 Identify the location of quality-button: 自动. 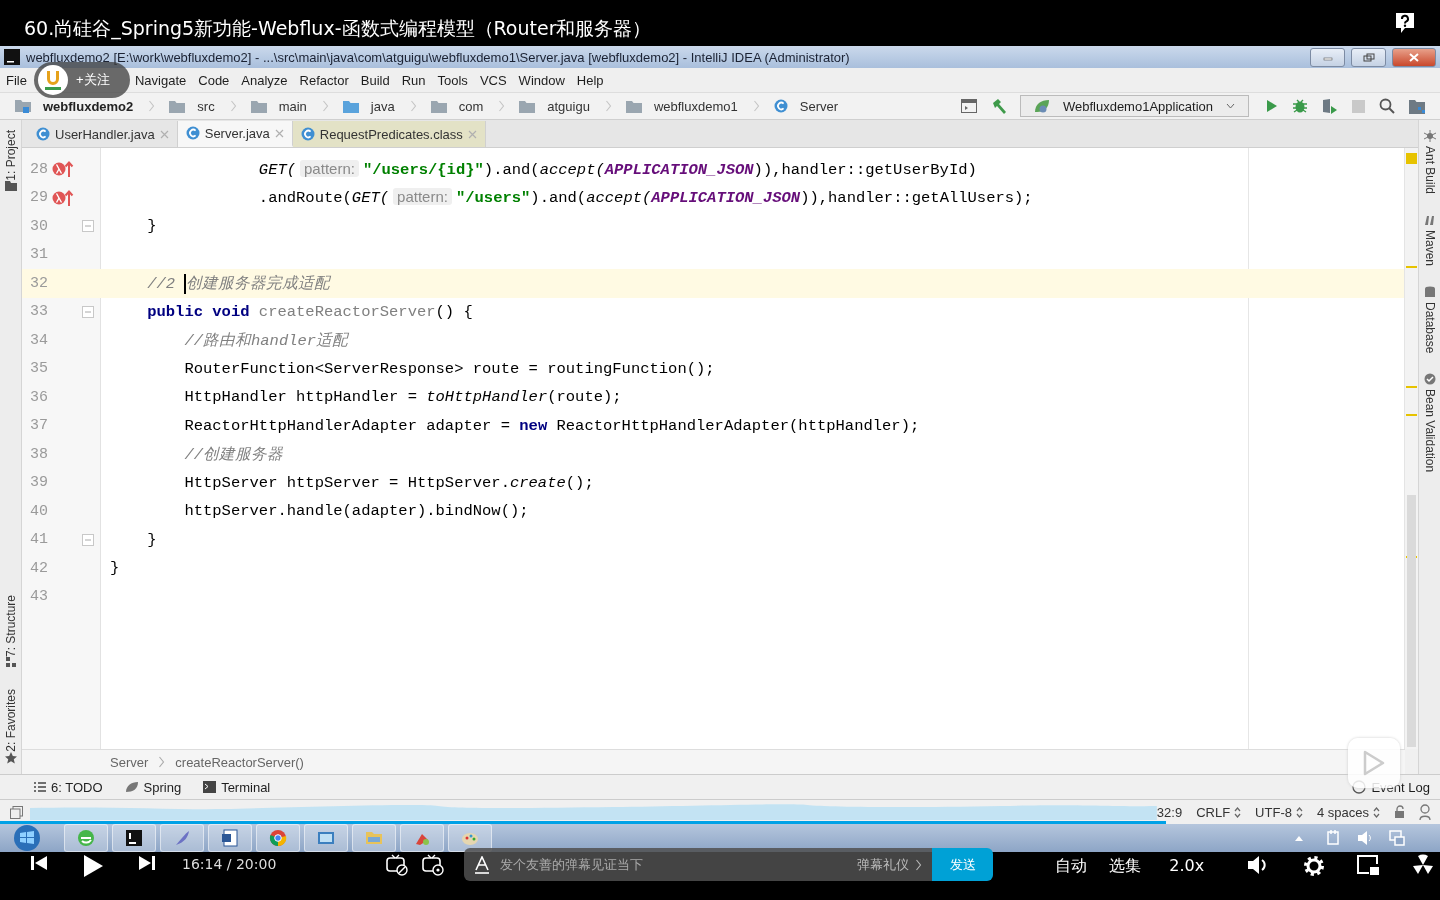
(1071, 866).